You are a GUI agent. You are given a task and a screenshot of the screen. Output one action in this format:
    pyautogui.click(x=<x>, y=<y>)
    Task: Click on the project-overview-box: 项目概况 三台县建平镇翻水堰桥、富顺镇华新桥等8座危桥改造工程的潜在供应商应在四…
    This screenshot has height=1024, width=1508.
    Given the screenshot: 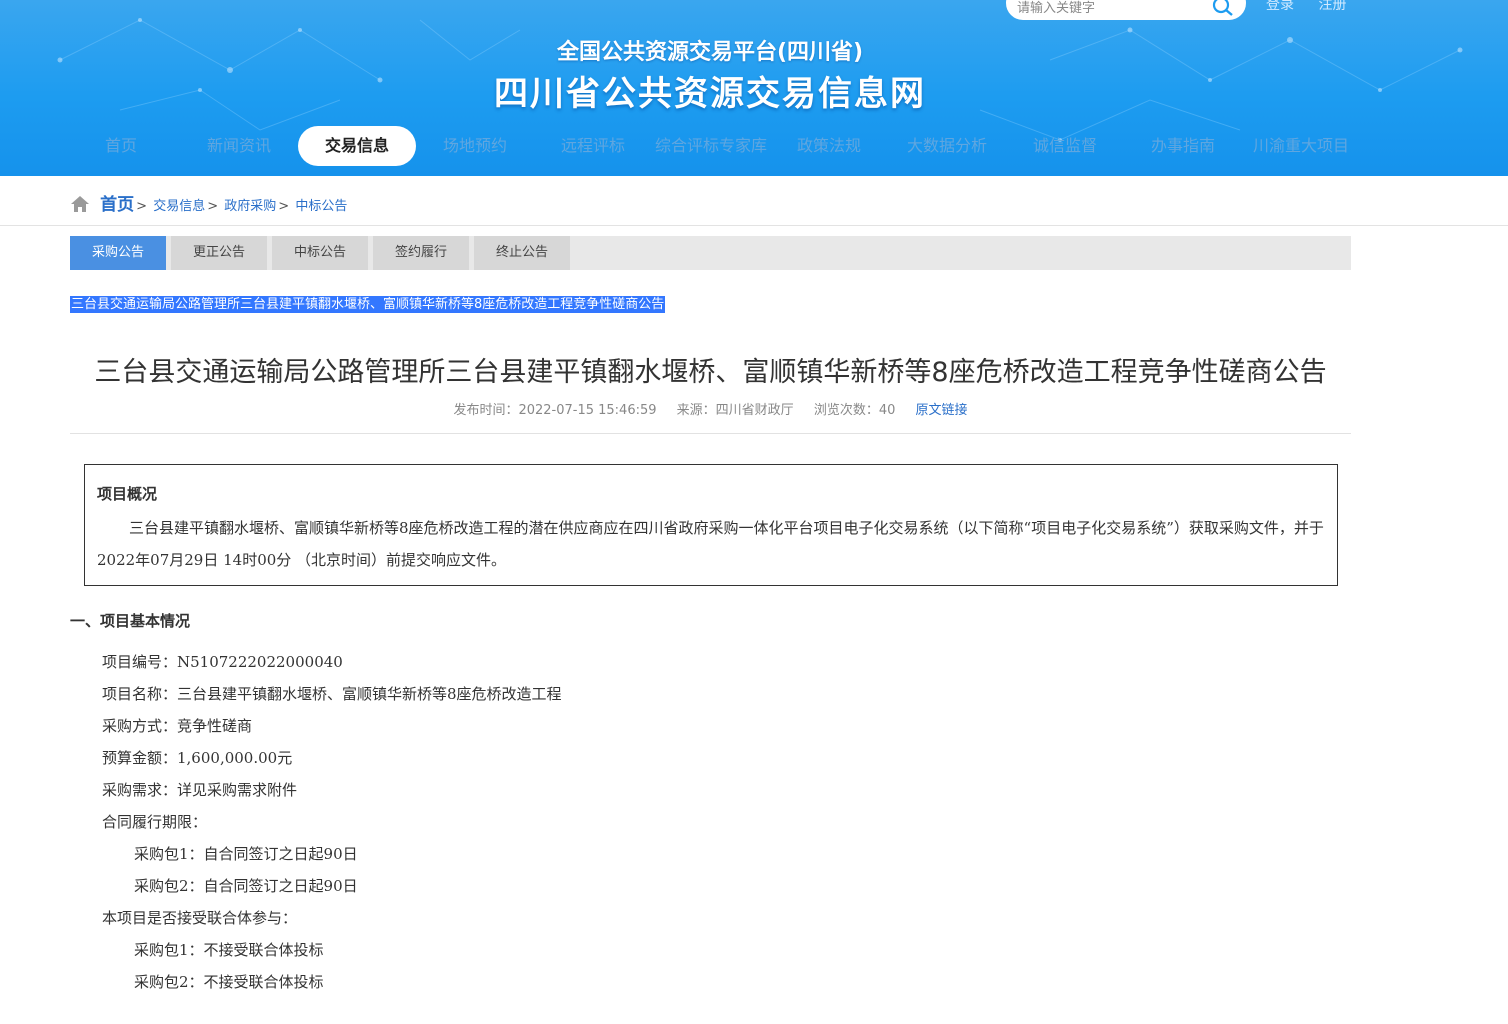 What is the action you would take?
    pyautogui.click(x=711, y=525)
    